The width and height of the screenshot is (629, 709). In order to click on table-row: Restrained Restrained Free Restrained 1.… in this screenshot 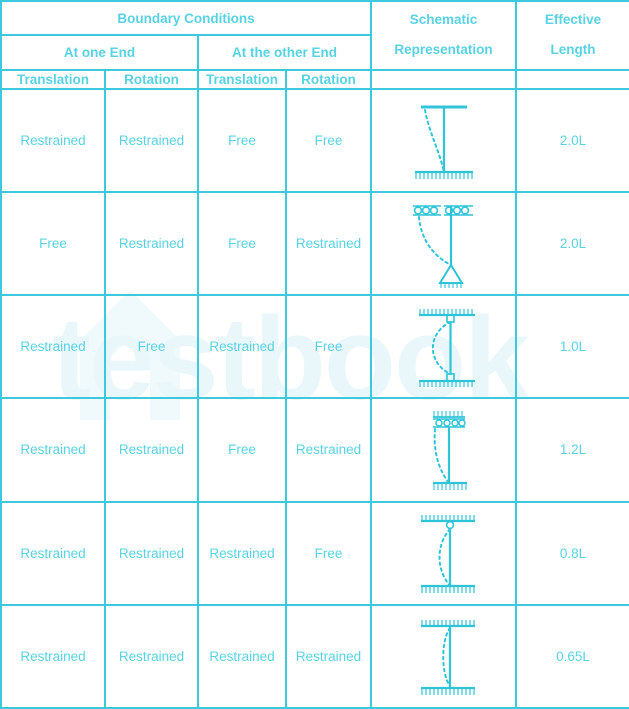, I will do `click(314, 450)`.